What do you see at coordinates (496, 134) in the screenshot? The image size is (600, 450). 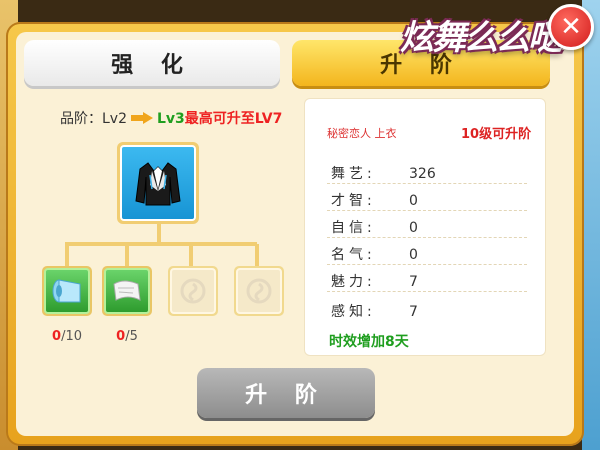 I see `upgrade-hint: 10级可升阶` at bounding box center [496, 134].